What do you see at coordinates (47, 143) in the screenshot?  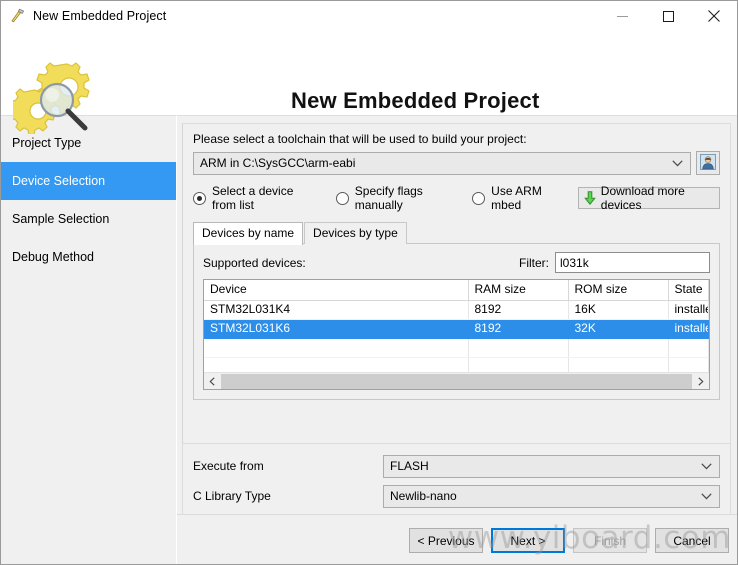 I see `sidebar-item-label: Project Type` at bounding box center [47, 143].